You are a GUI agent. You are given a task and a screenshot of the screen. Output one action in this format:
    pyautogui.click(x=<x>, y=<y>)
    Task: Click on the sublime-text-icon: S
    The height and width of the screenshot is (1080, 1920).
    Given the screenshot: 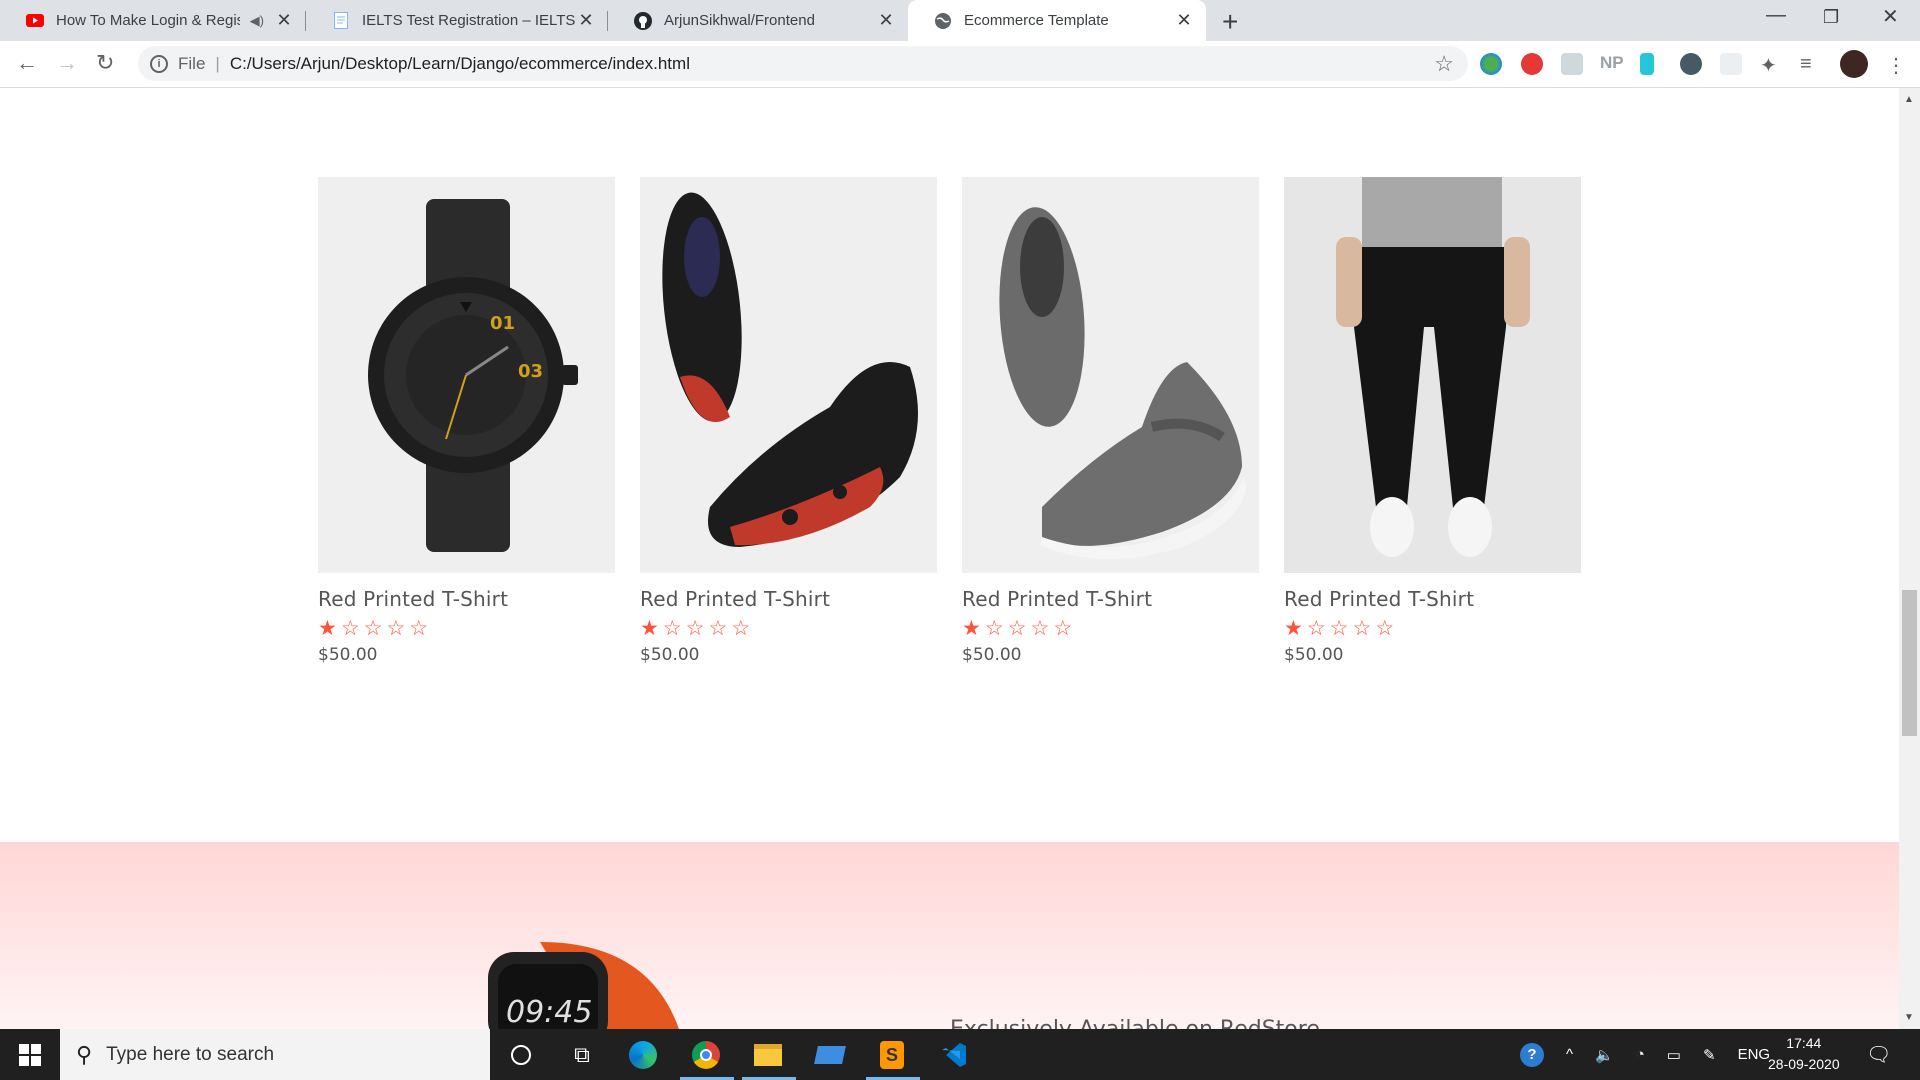 What is the action you would take?
    pyautogui.click(x=892, y=1055)
    